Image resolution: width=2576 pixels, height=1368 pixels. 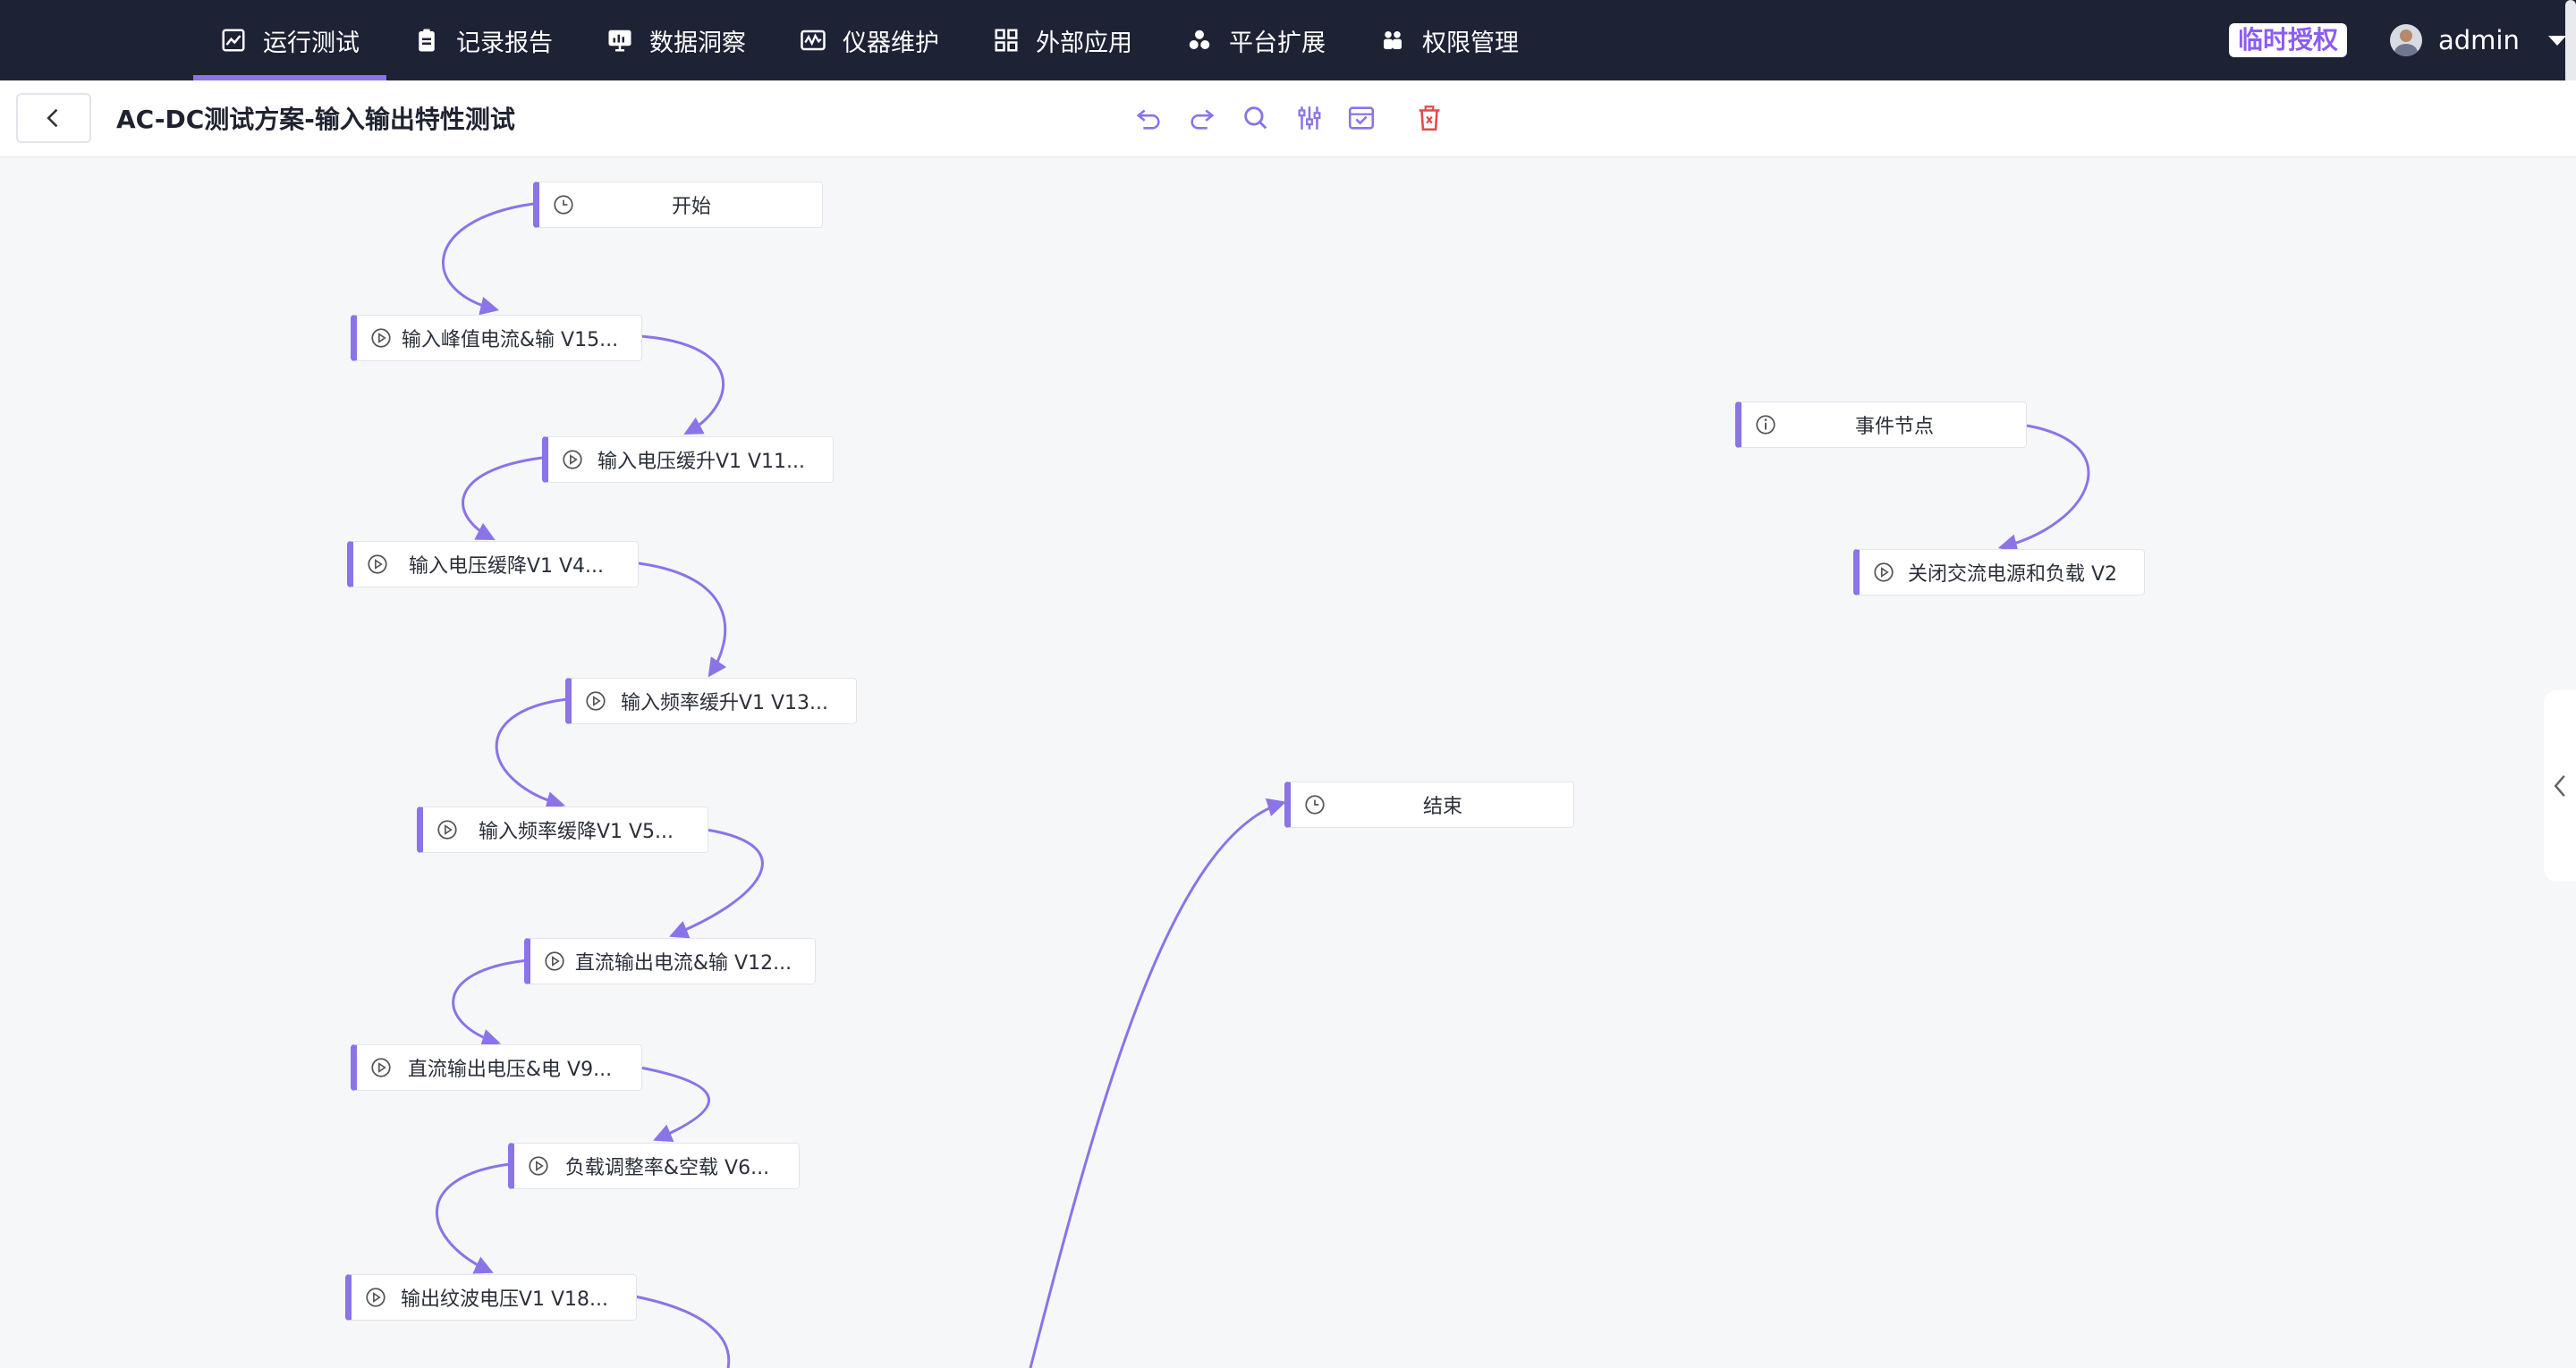 I want to click on editor-header: AC-DC测试方案-输入输出特性测试, so click(x=1288, y=119).